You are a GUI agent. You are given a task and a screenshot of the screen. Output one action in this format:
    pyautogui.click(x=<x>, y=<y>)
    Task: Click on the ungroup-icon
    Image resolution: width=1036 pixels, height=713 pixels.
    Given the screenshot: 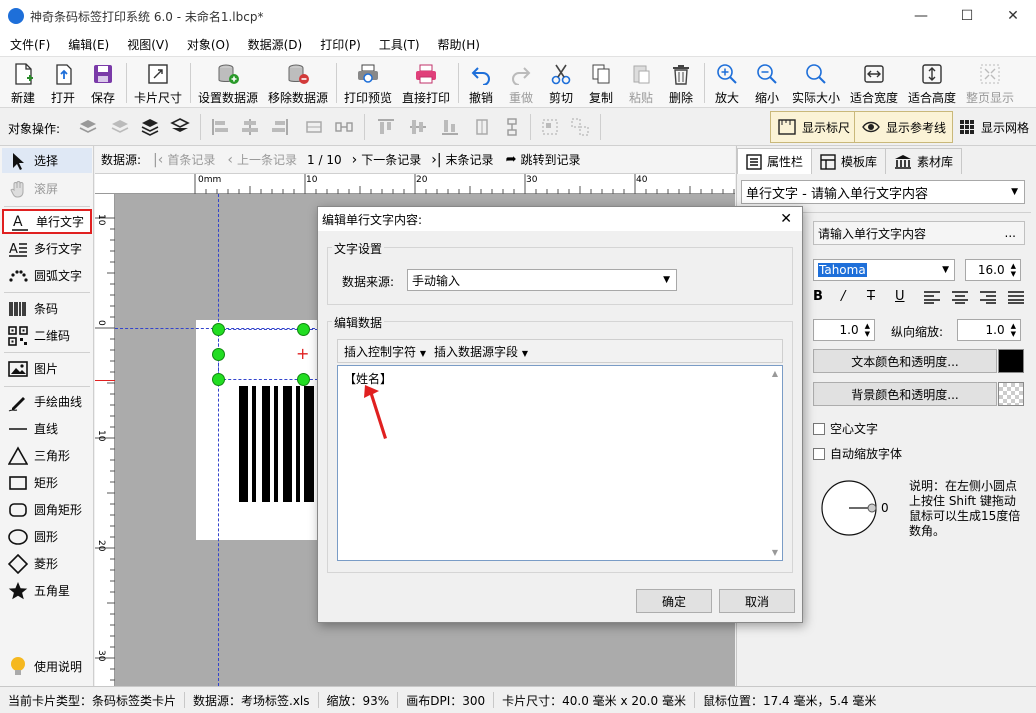 What is the action you would take?
    pyautogui.click(x=580, y=127)
    